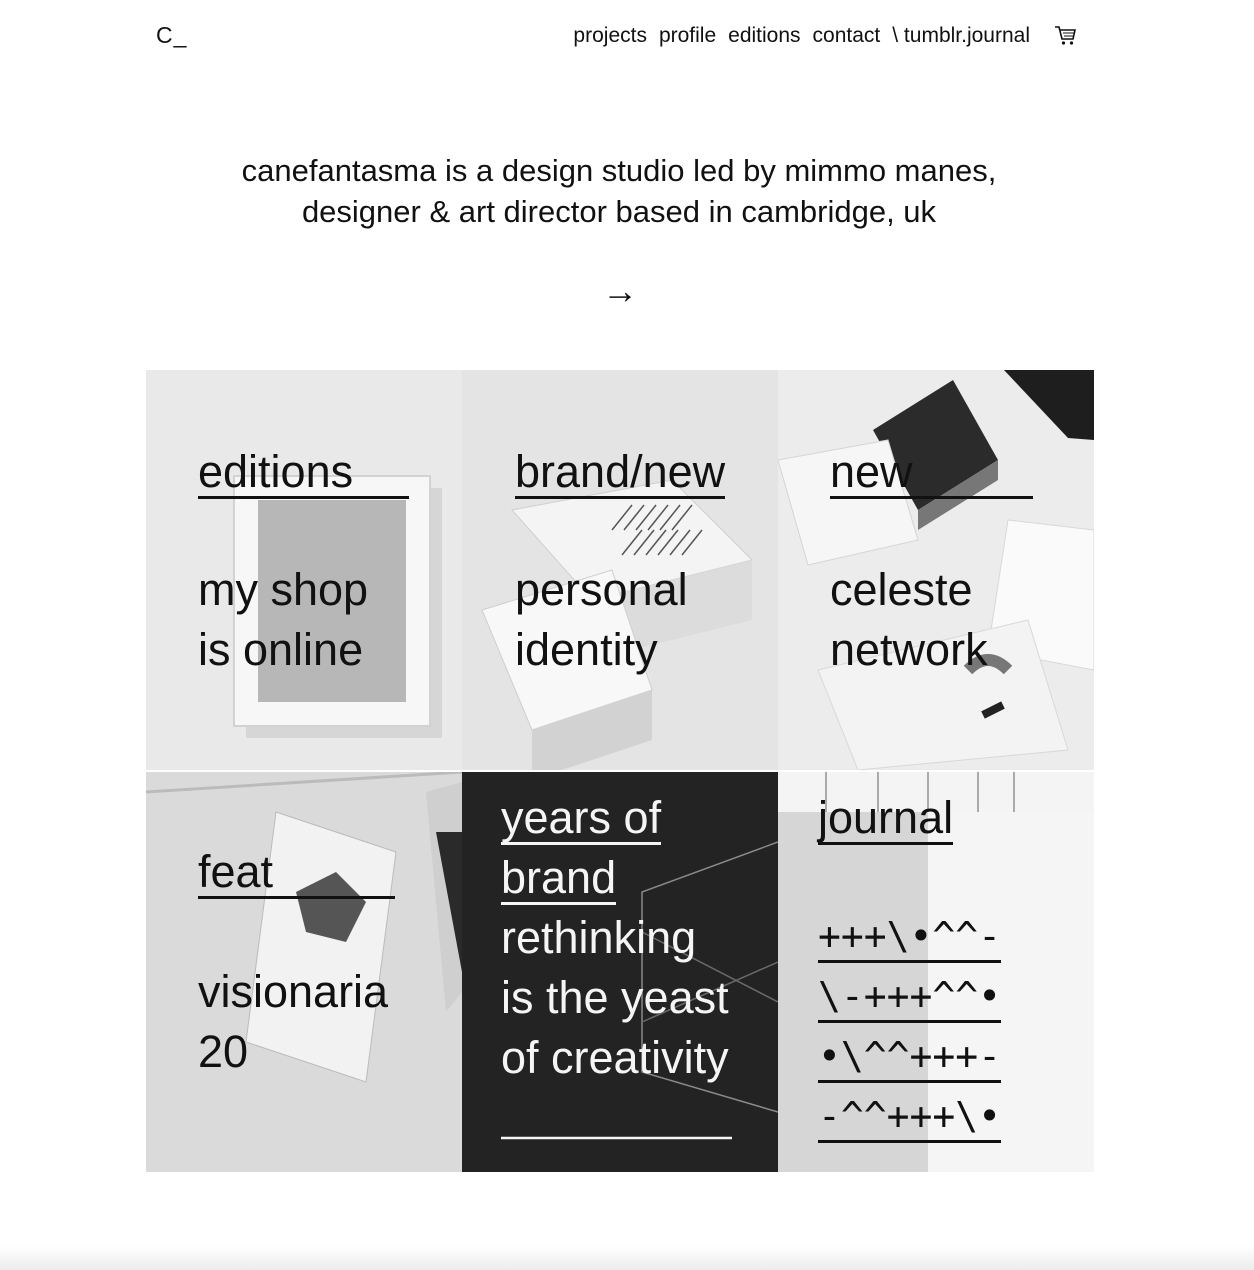 The height and width of the screenshot is (1270, 1254). I want to click on tile-visionaria-line-2: 20, so click(223, 1051).